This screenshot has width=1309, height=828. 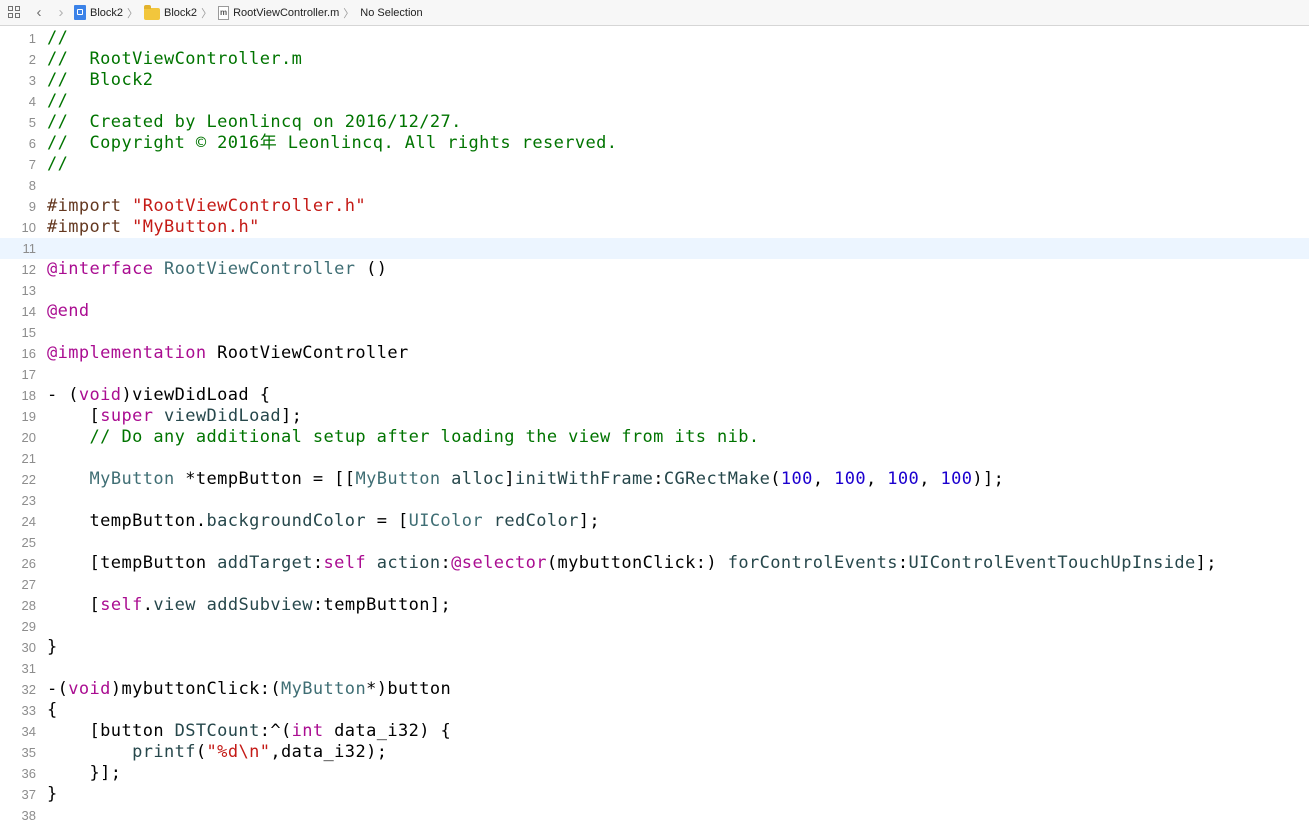 I want to click on code-line: 32 -(void)mybuttonClick:(MyButton*)button, so click(x=654, y=689).